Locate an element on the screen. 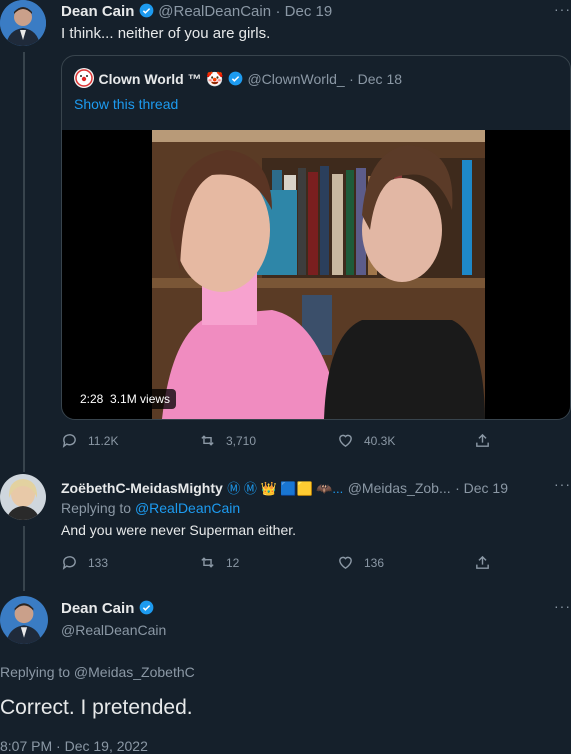 The image size is (571, 754). tweet1-share-button is located at coordinates (487, 440).